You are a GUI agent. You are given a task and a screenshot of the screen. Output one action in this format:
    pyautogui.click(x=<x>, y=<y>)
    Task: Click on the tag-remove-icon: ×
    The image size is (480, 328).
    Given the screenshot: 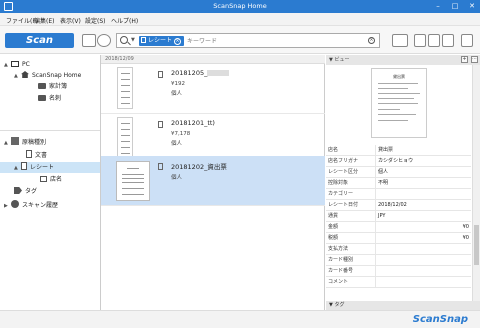 What is the action you would take?
    pyautogui.click(x=178, y=41)
    